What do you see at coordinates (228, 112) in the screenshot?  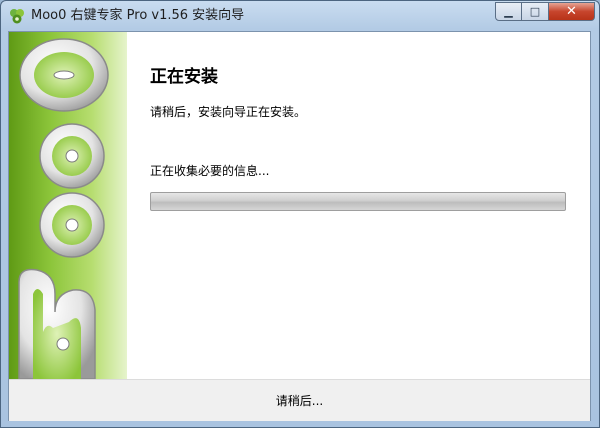 I see `page-subtitle: 请稍后，安装向导正在安装。` at bounding box center [228, 112].